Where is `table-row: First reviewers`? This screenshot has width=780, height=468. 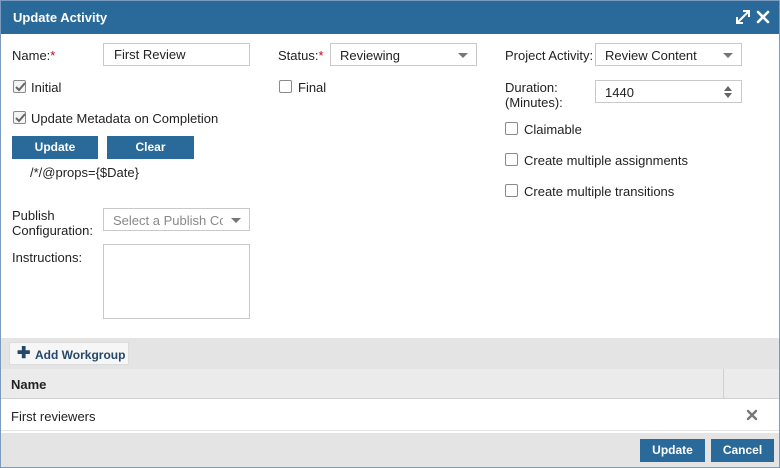
table-row: First reviewers is located at coordinates (390, 415).